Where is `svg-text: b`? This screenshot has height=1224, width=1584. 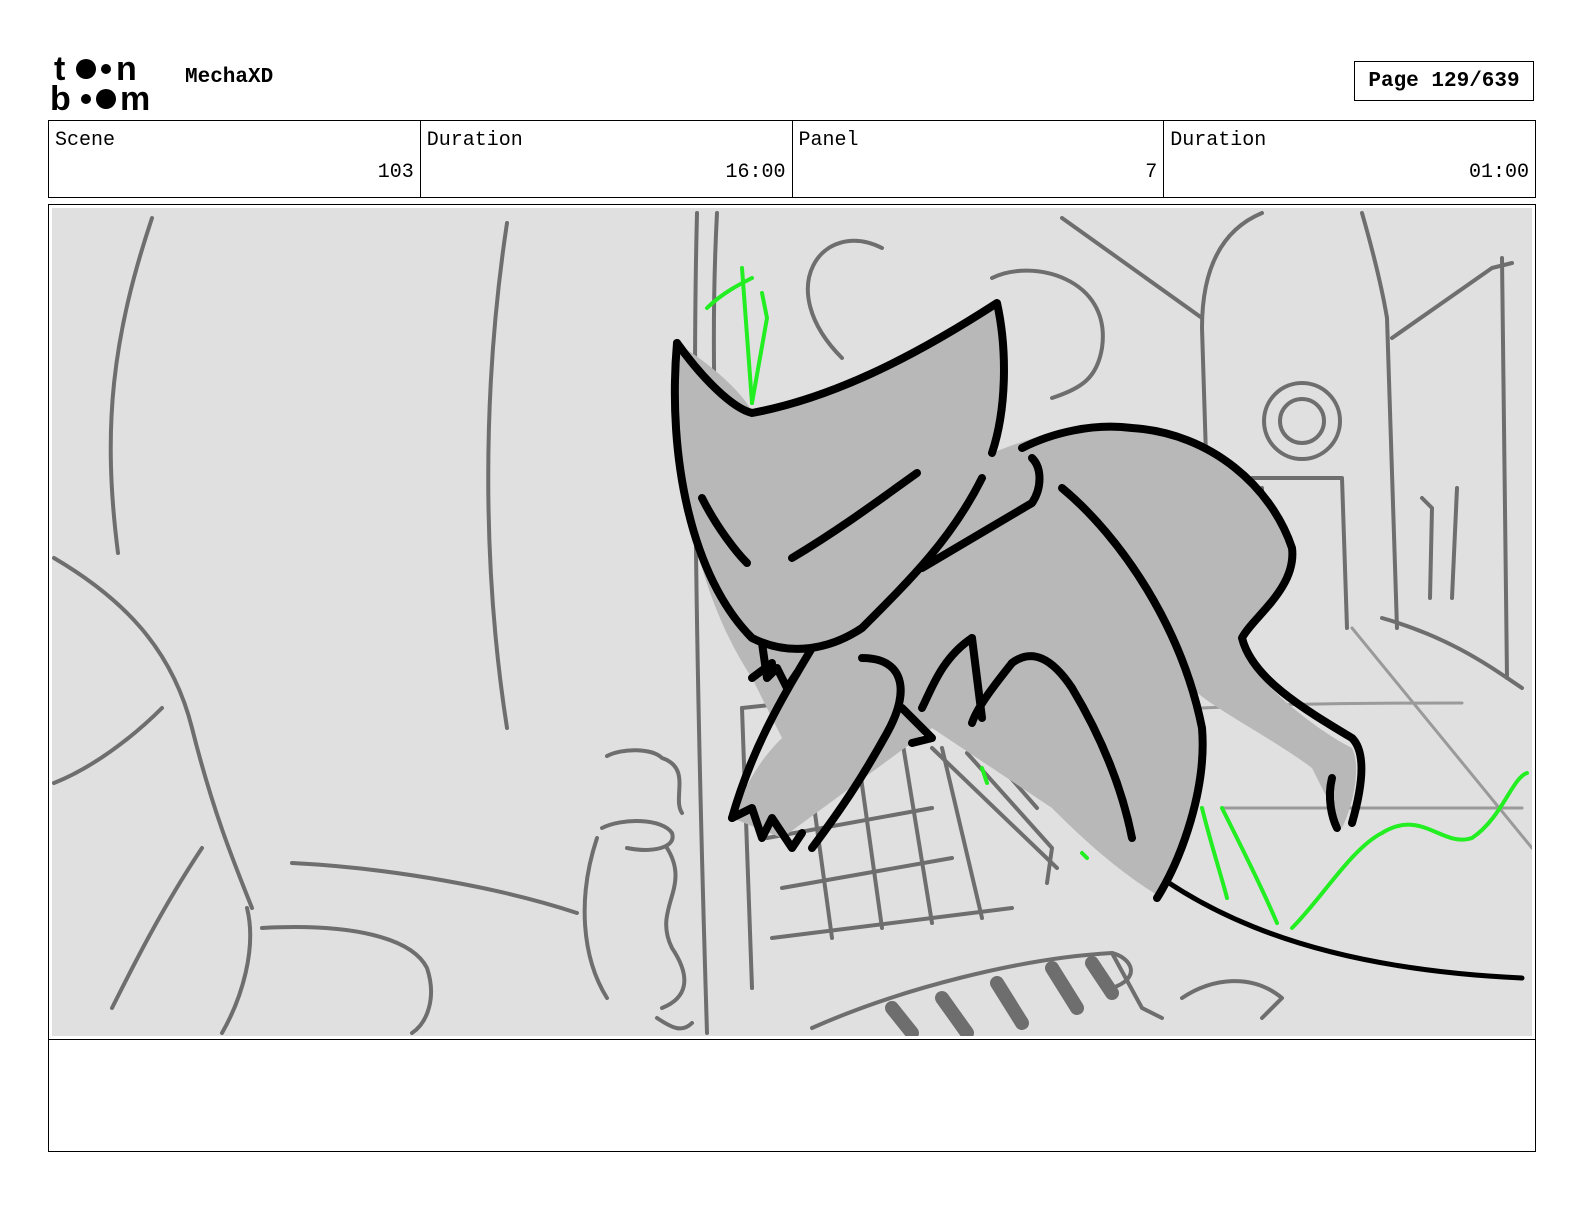
svg-text: b is located at coordinates (60, 97).